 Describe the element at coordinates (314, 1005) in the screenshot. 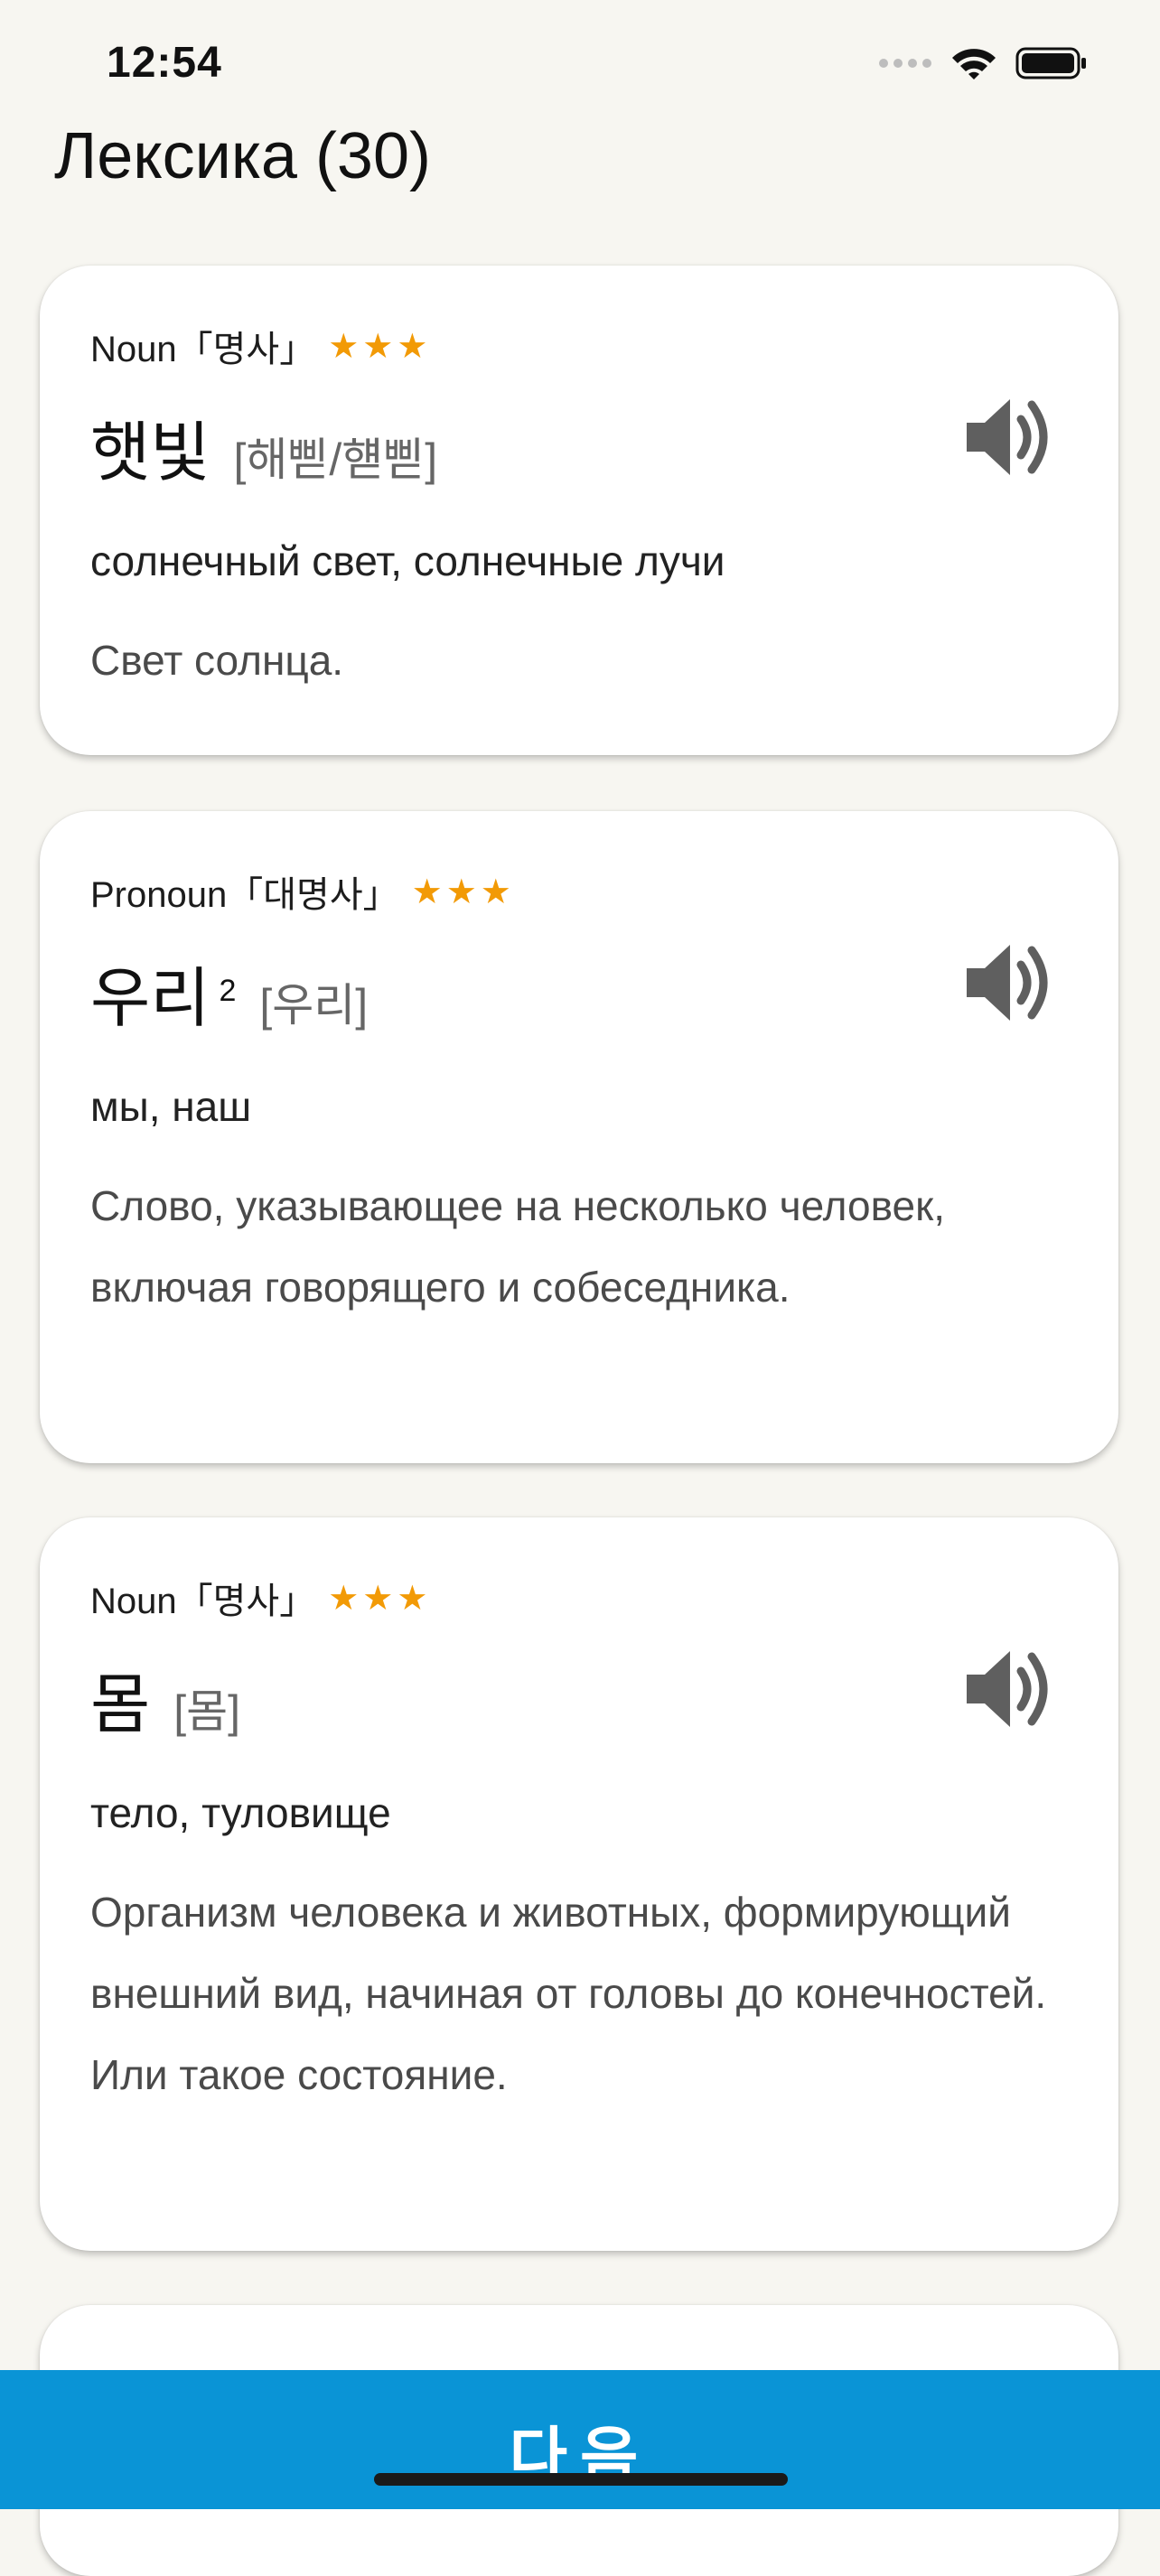

I see `pronunciation: [우리]` at that location.